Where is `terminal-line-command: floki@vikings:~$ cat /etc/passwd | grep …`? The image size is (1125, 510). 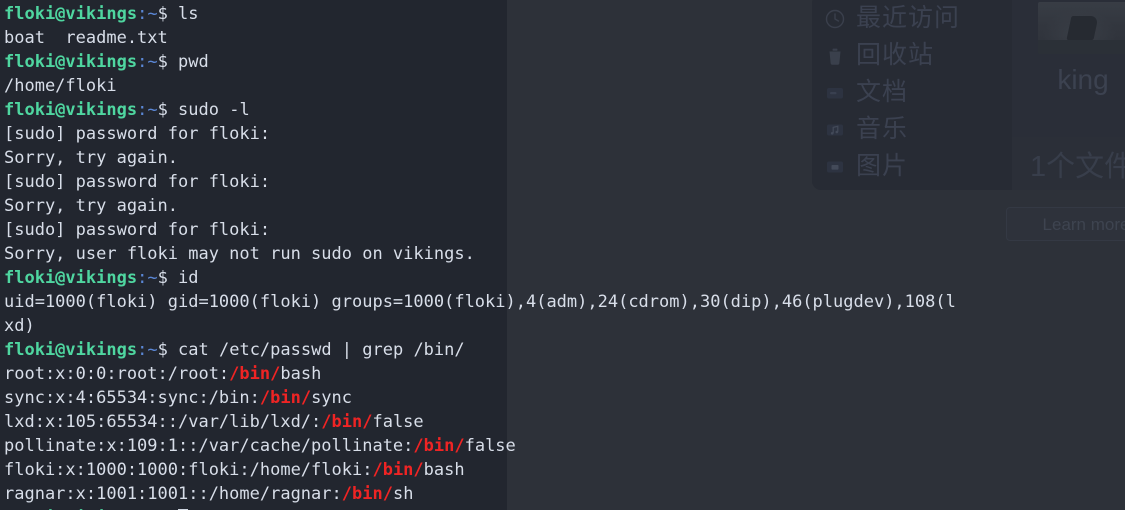
terminal-line-command: floki@vikings:~$ cat /etc/passwd | grep … is located at coordinates (564, 350).